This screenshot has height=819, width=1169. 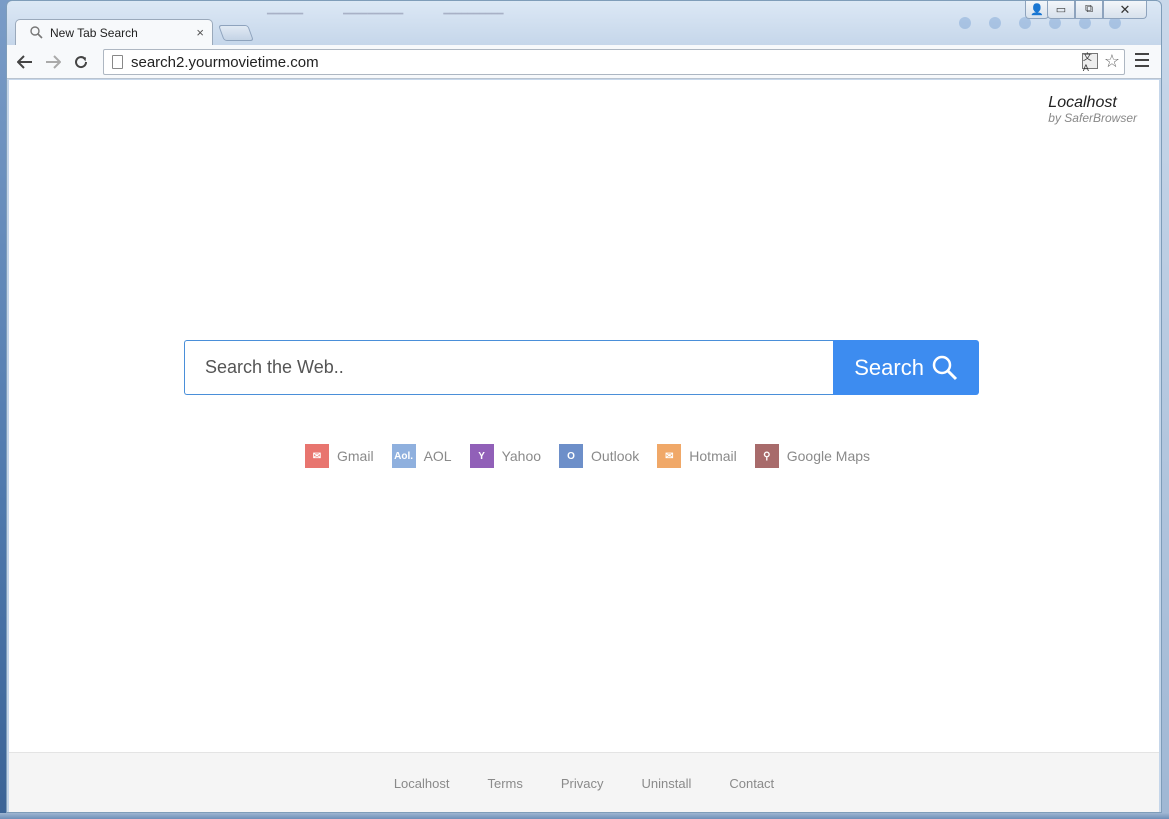 I want to click on quick-link-google-maps: ⚲ Google Maps, so click(x=812, y=456).